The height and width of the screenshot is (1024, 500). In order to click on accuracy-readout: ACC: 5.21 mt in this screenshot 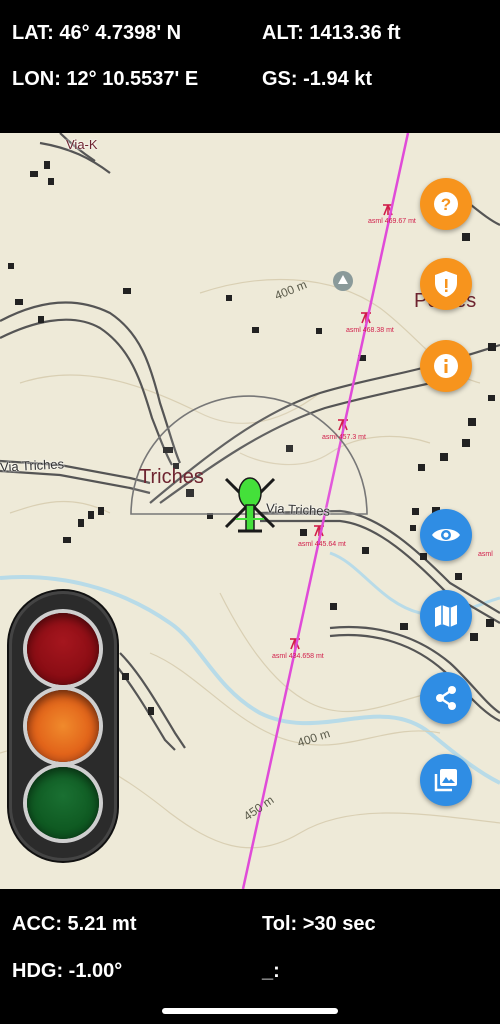, I will do `click(74, 924)`.